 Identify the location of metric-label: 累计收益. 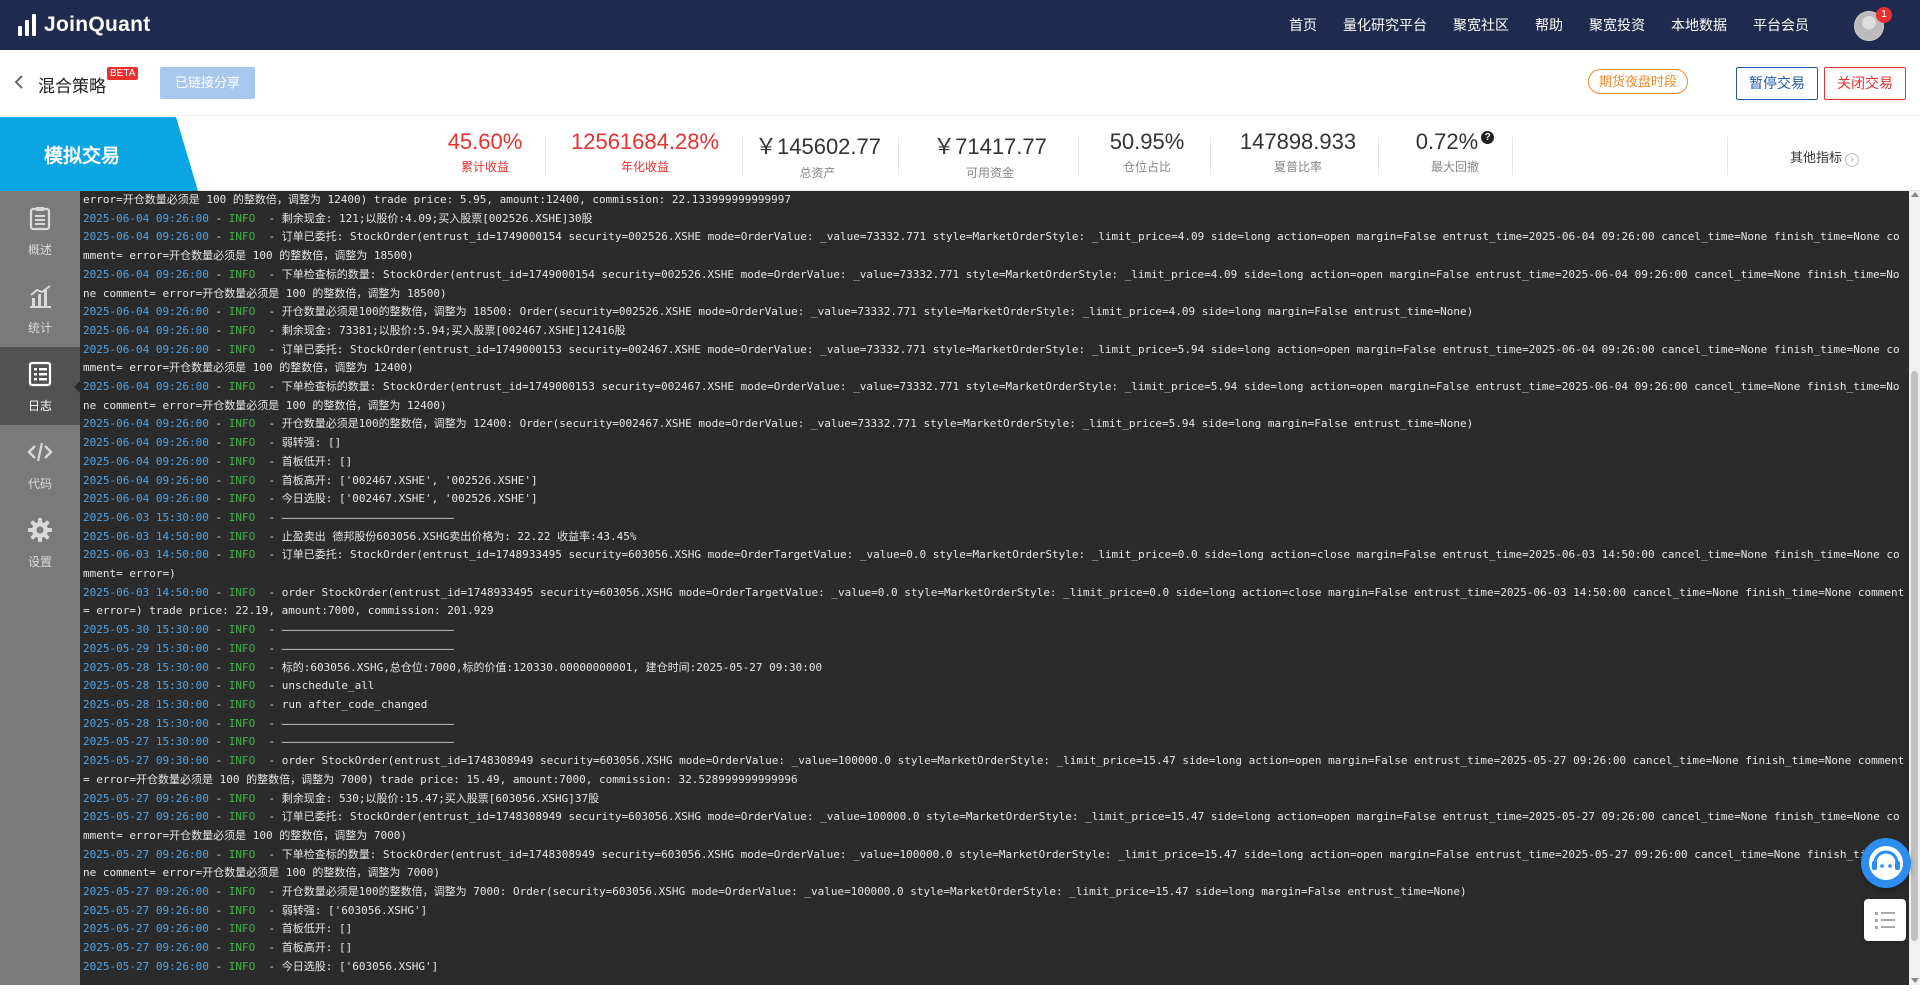
(484, 167).